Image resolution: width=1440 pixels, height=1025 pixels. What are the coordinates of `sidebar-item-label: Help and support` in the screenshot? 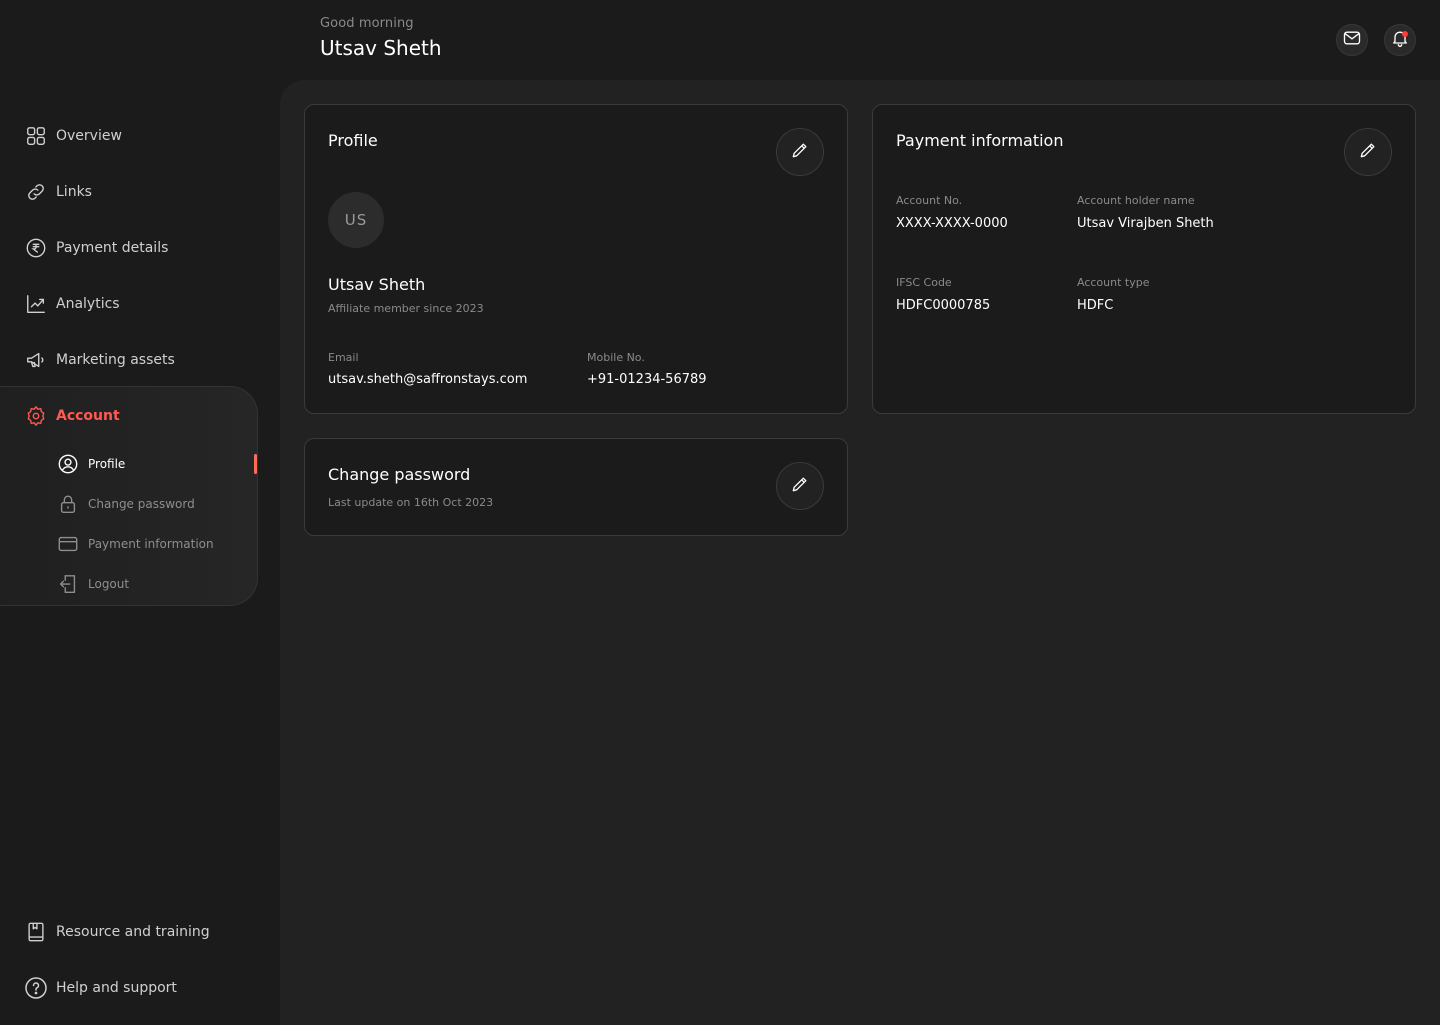 It's located at (116, 988).